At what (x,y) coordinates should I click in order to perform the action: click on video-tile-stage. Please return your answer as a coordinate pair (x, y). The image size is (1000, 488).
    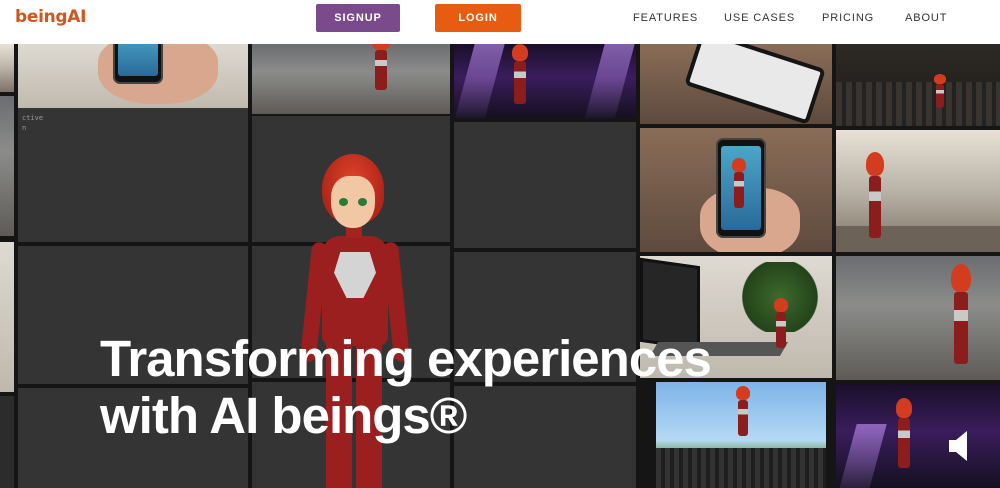
    Looking at the image, I should click on (545, 81).